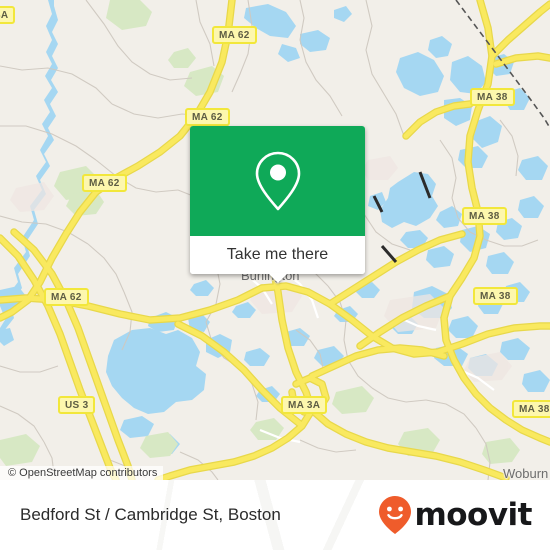  What do you see at coordinates (8, 15) in the screenshot?
I see `route-shield-3a: 3A` at bounding box center [8, 15].